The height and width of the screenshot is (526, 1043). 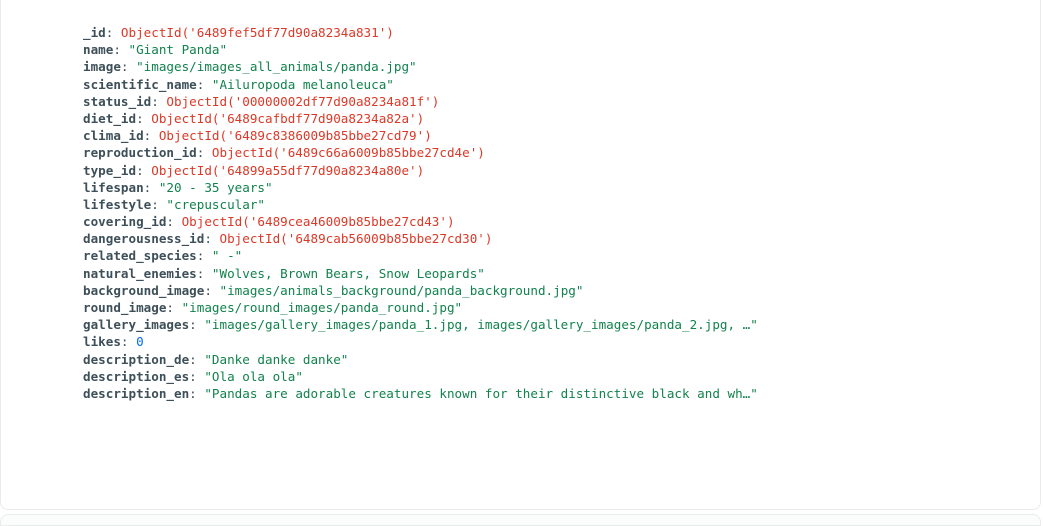 I want to click on field-key: scientific_name, so click(x=140, y=84).